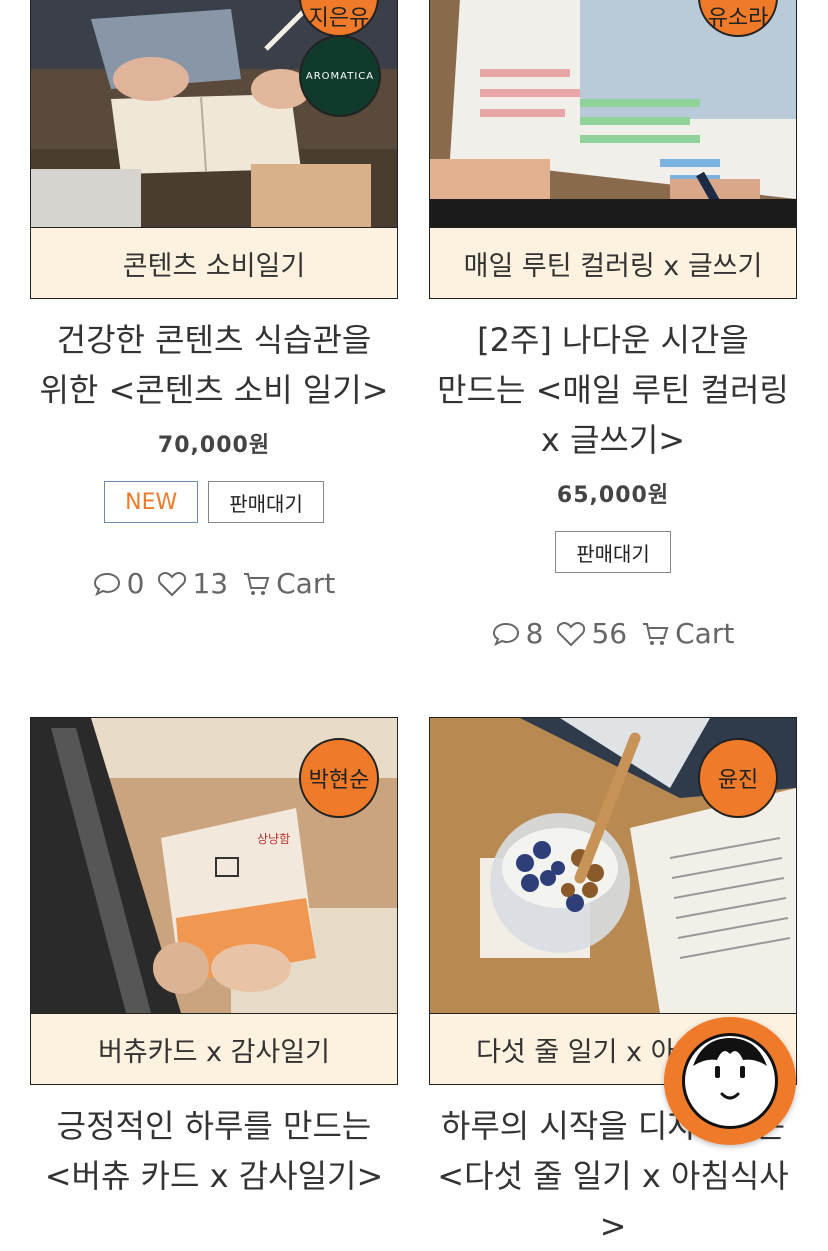  I want to click on product-title: [2주] 나다운 시간을 만드는 <매일 루틴 컬러링 x 글쓰기>, so click(613, 390).